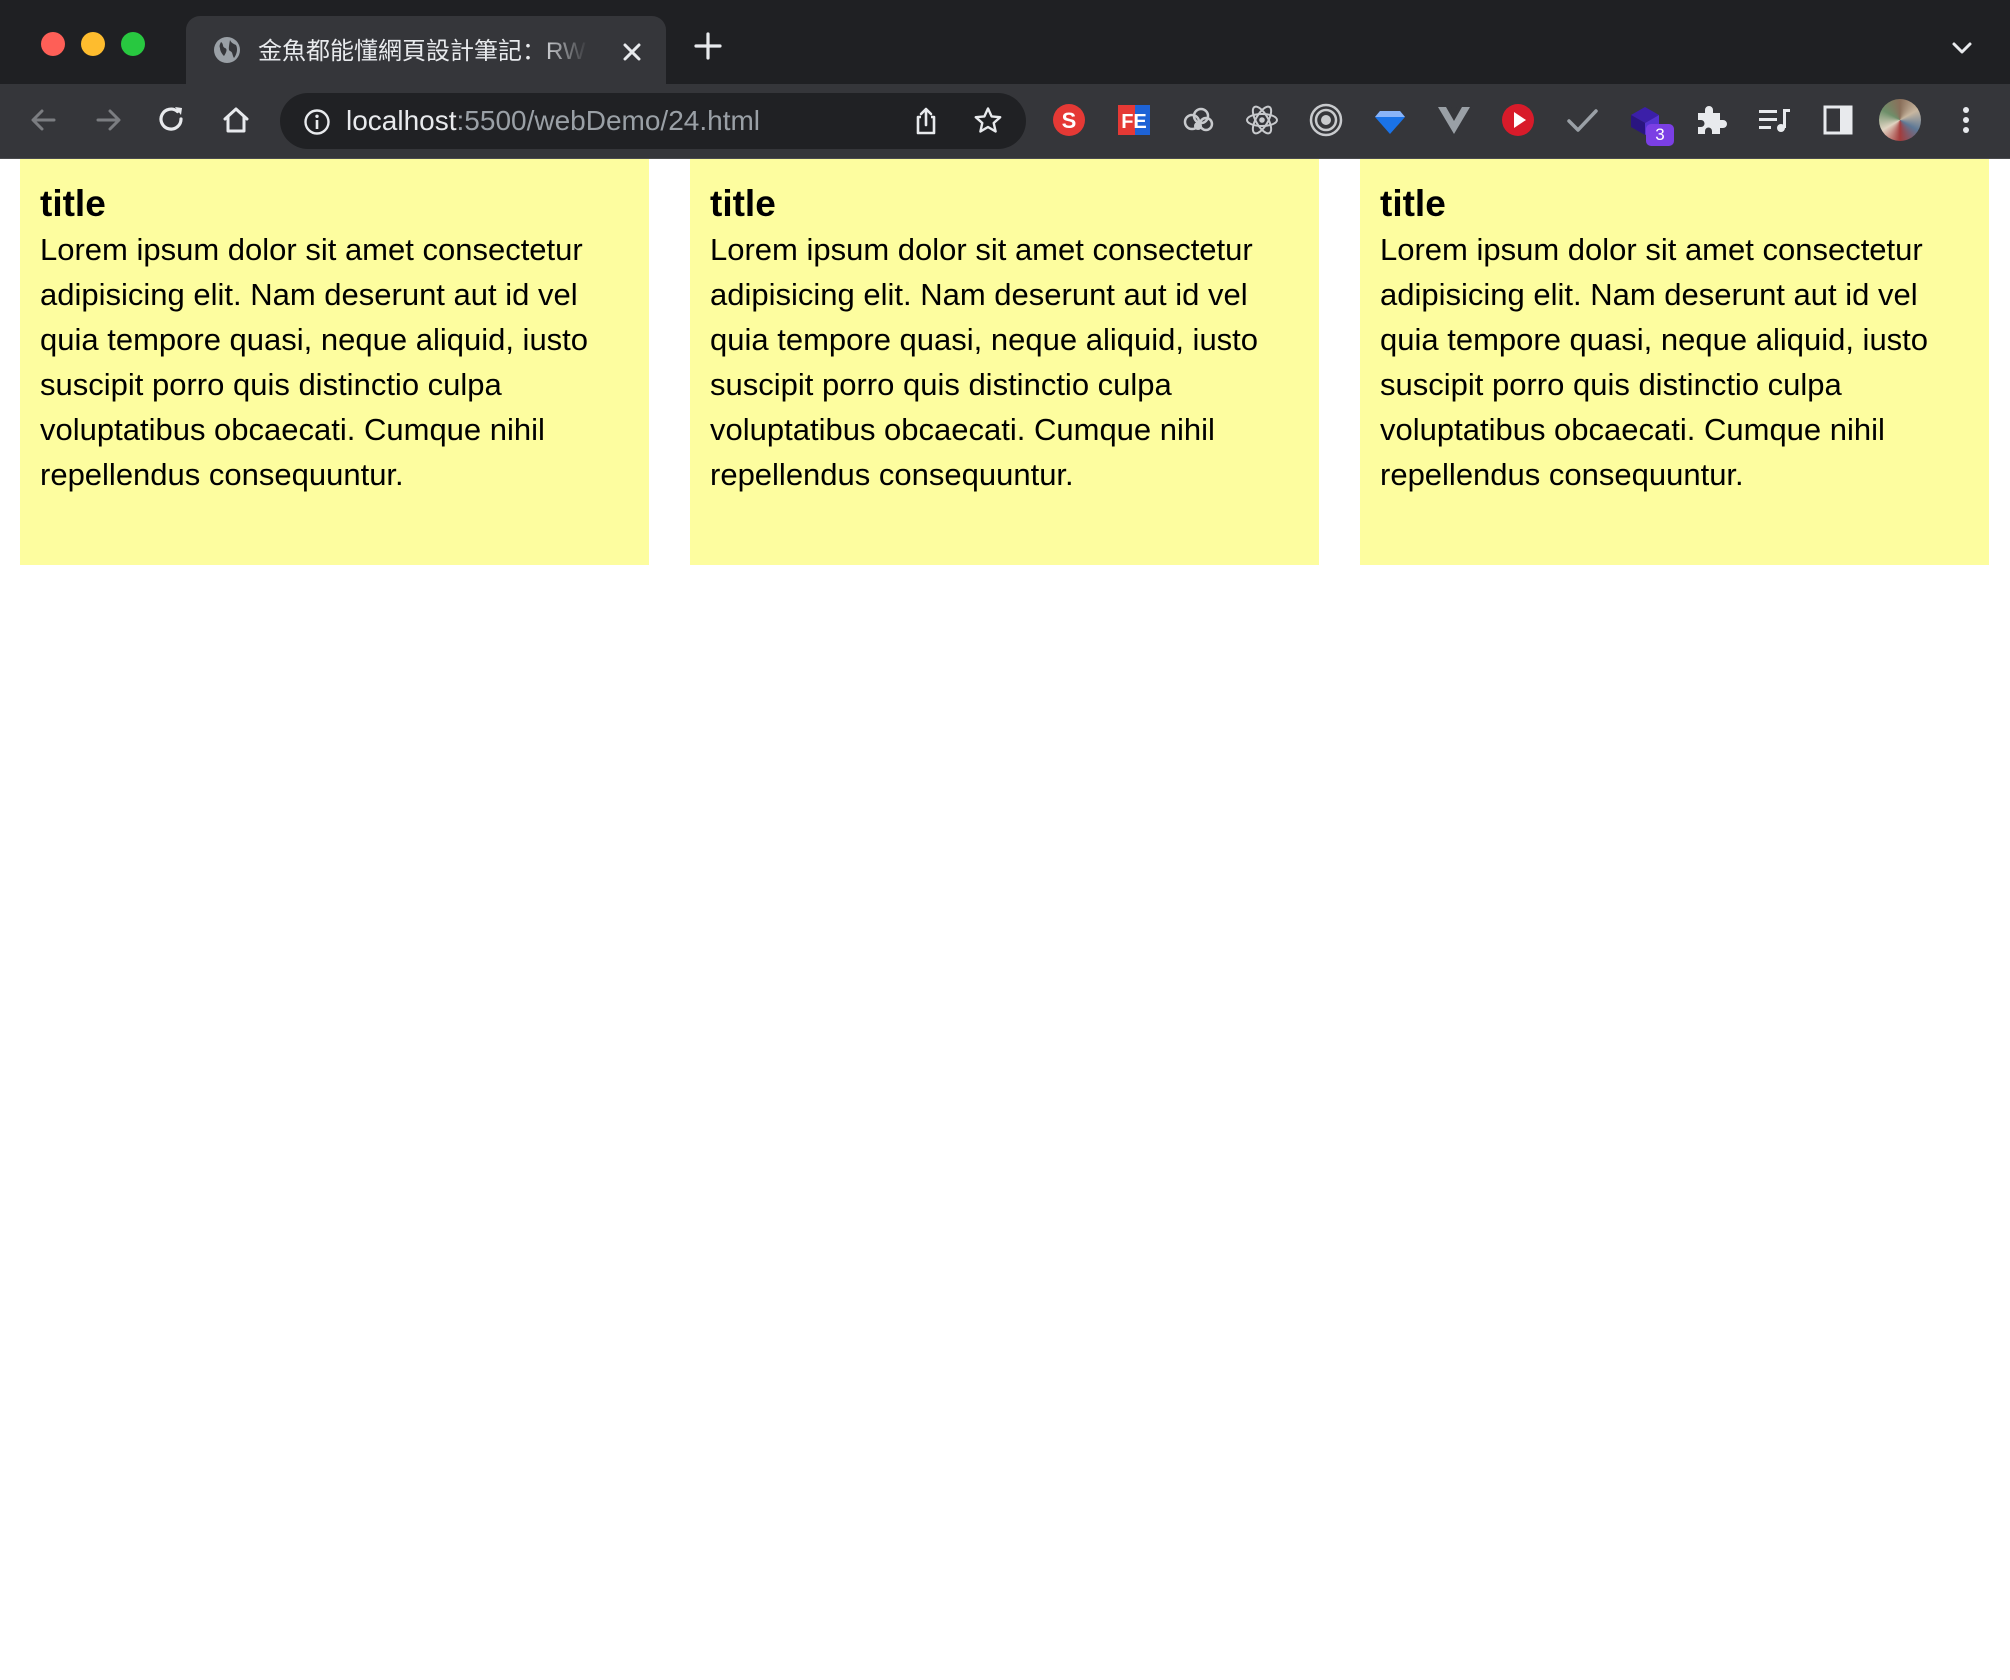  I want to click on media-queue-icon, so click(1774, 120).